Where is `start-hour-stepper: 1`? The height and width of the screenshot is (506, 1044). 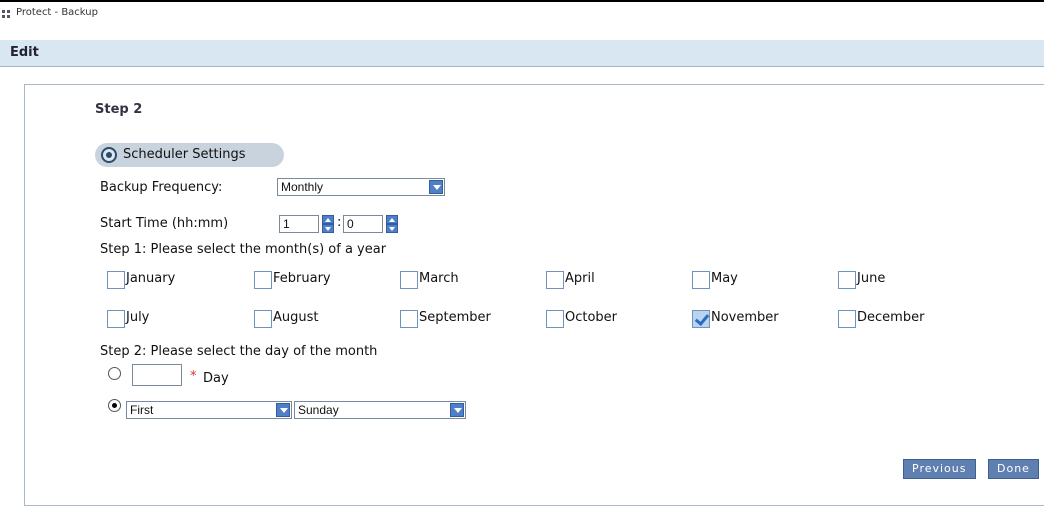
start-hour-stepper: 1 is located at coordinates (306, 224).